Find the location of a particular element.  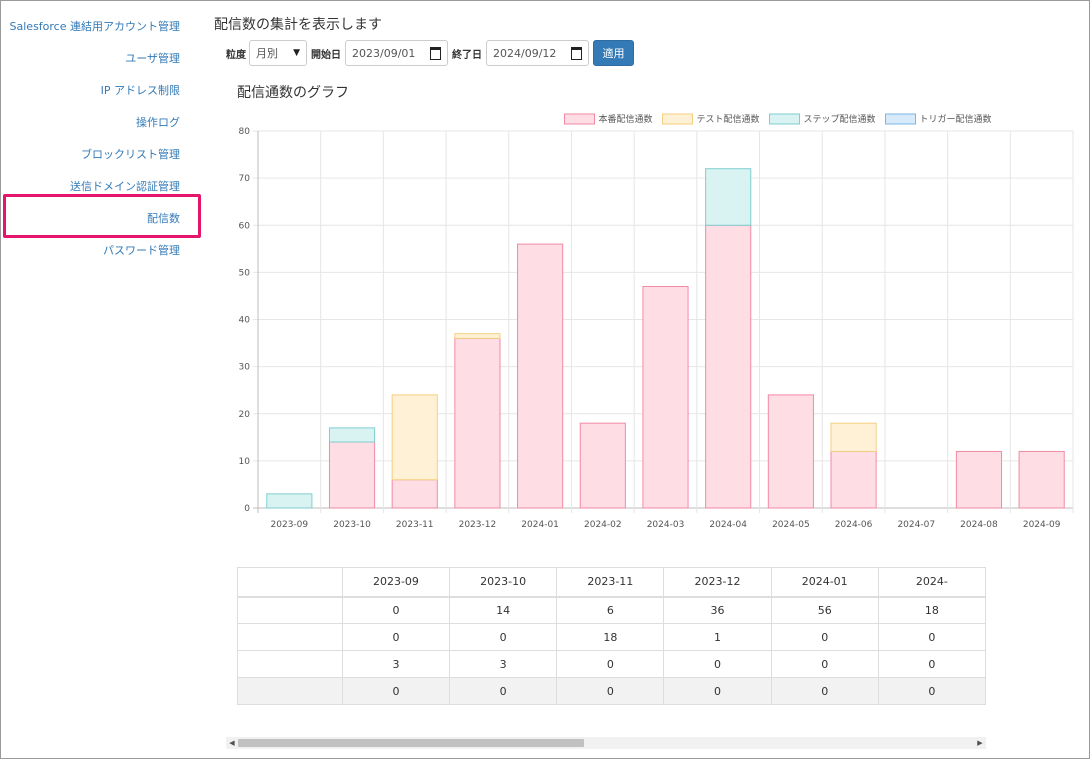

y-tick-label: 70 is located at coordinates (245, 179).